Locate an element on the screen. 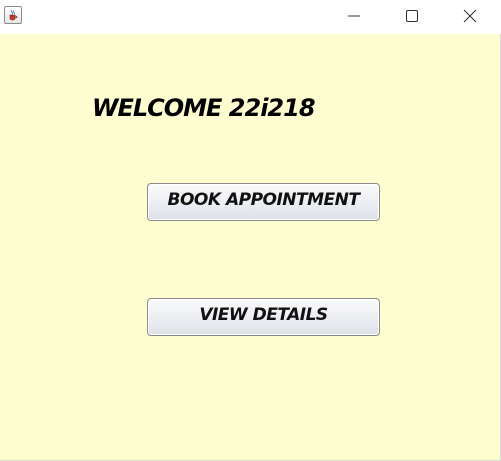 This screenshot has width=501, height=461. java-cup-icon is located at coordinates (13, 15).